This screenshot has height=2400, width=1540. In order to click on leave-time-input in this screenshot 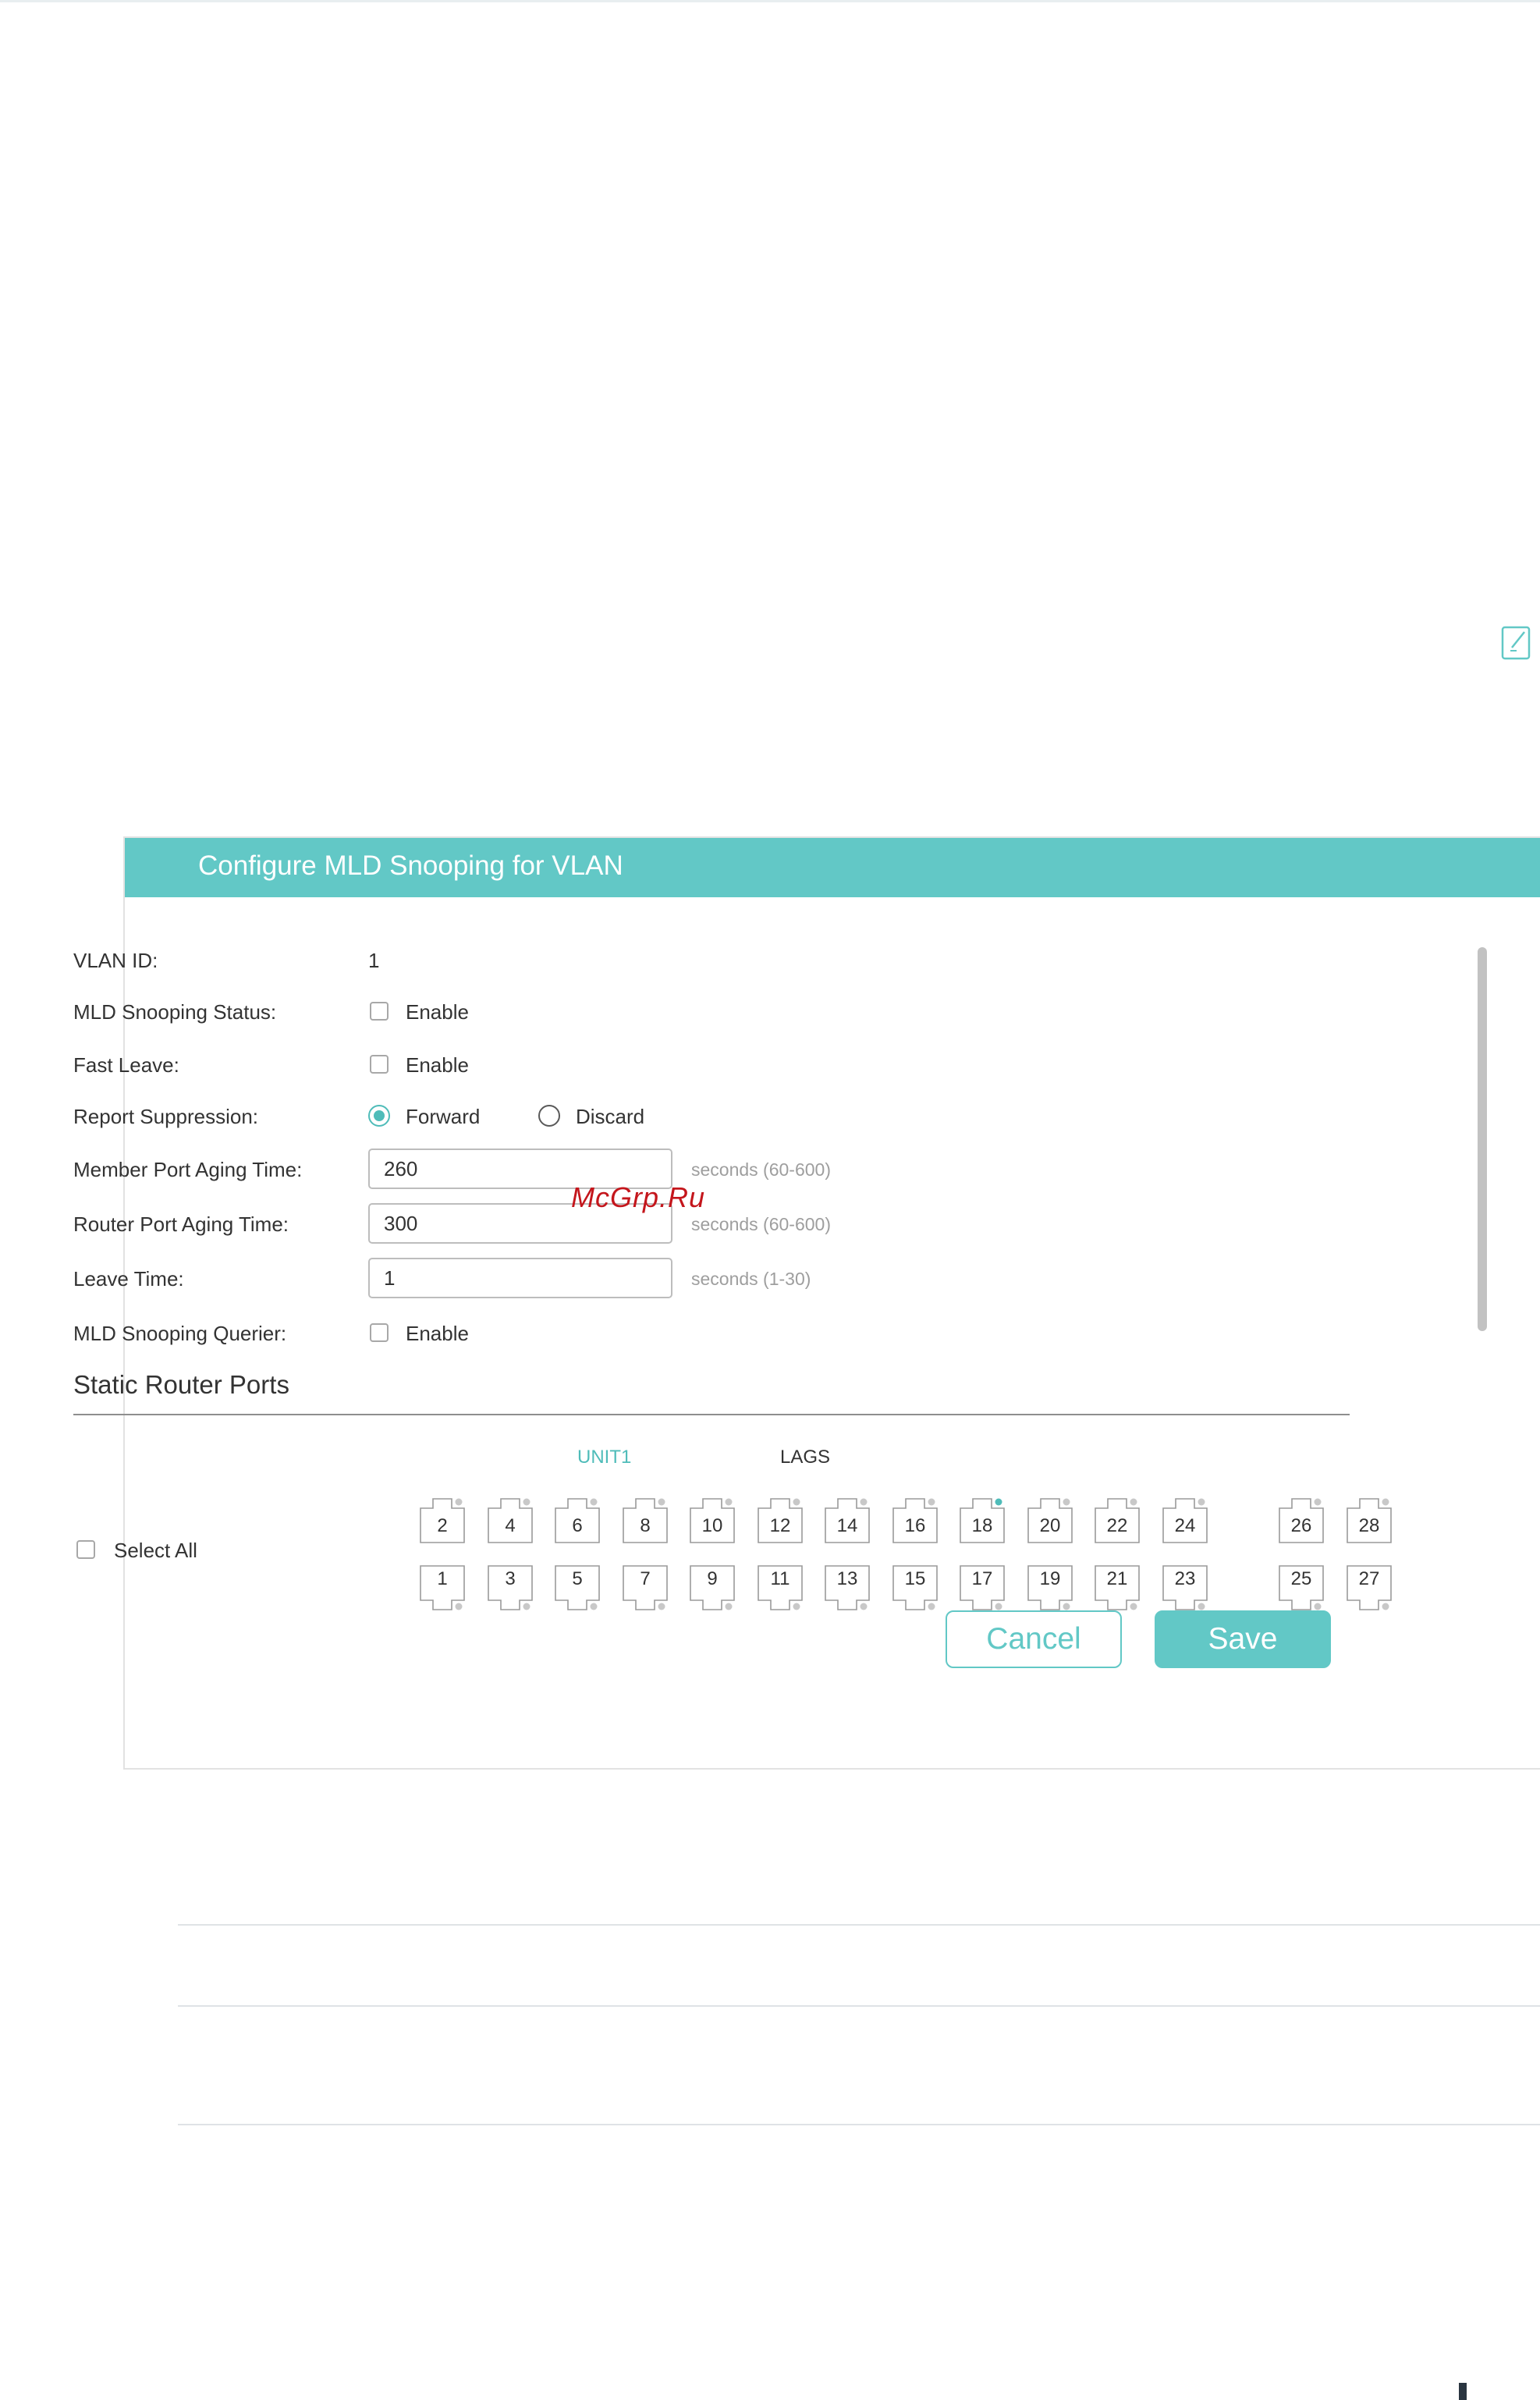, I will do `click(520, 1278)`.